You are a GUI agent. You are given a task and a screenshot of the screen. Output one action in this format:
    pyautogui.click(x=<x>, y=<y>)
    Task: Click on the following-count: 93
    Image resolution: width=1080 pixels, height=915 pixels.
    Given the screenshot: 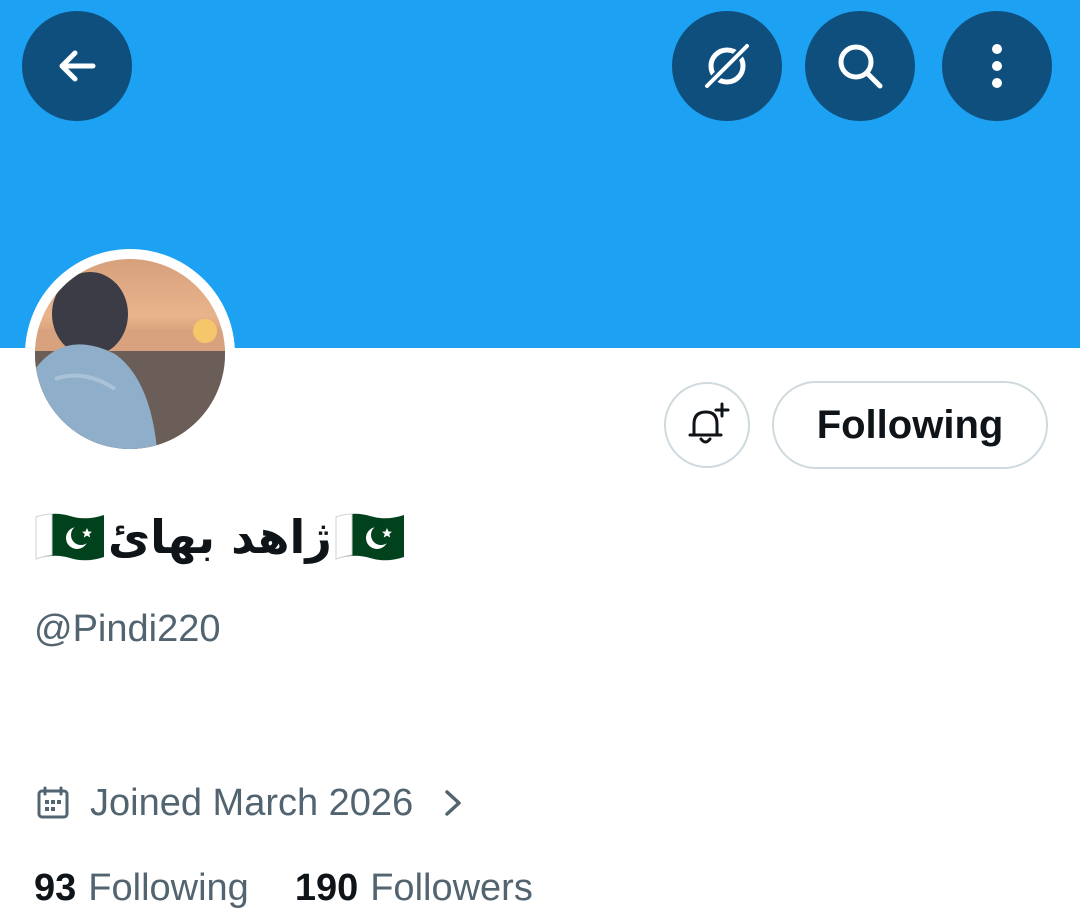 What is the action you would take?
    pyautogui.click(x=55, y=887)
    